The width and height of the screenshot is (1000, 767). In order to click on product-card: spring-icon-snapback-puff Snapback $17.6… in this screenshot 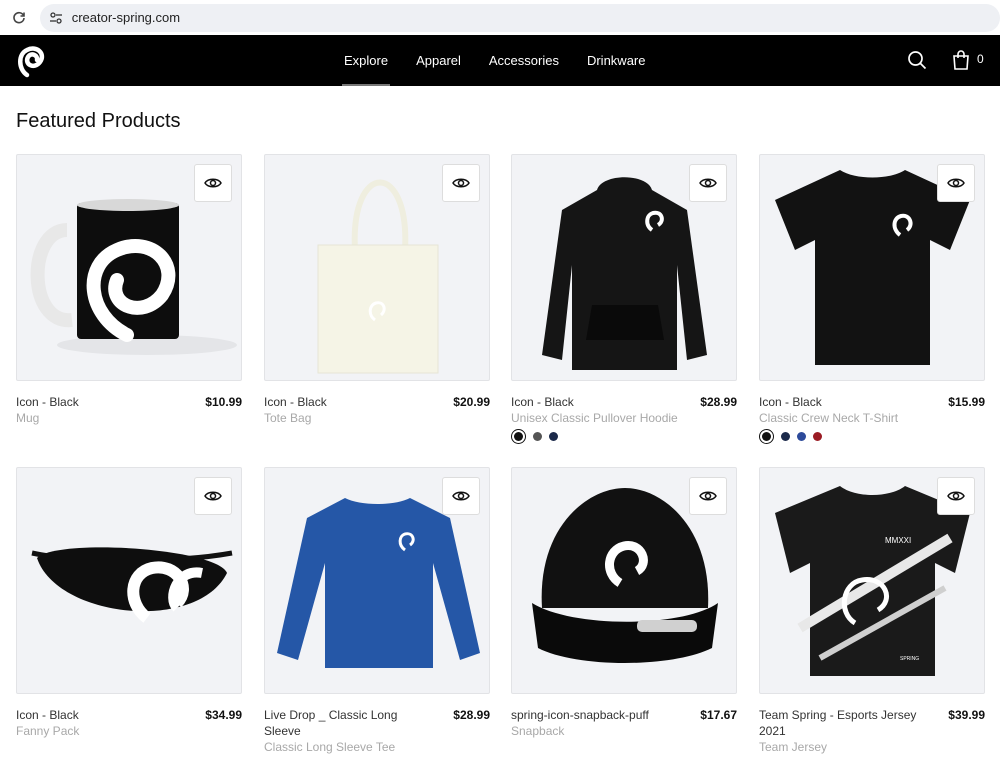, I will do `click(624, 603)`.